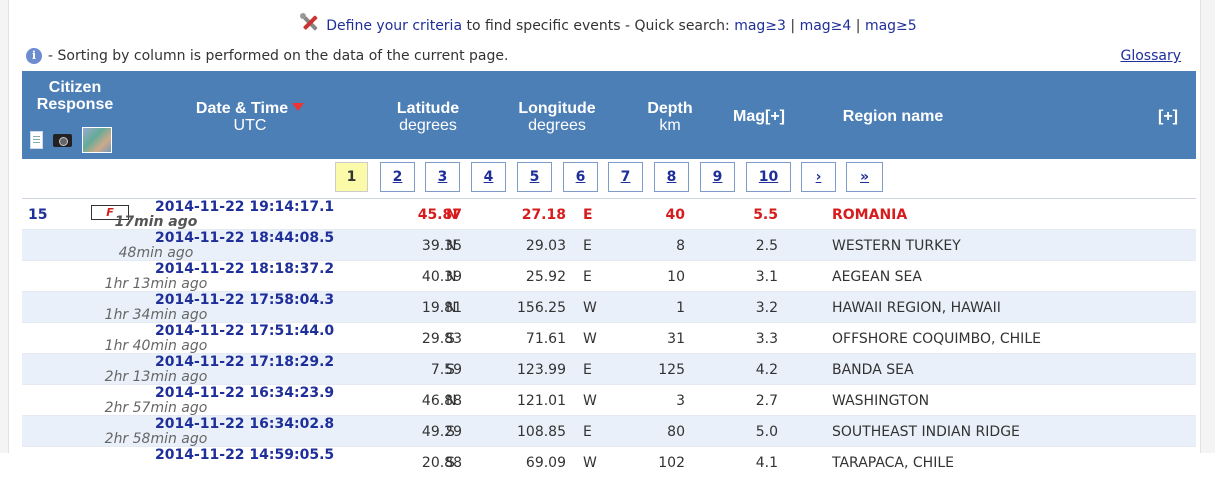 The height and width of the screenshot is (477, 1215). What do you see at coordinates (244, 424) in the screenshot?
I see `event-datetime-link: 2014-11-22 16:34:02.8` at bounding box center [244, 424].